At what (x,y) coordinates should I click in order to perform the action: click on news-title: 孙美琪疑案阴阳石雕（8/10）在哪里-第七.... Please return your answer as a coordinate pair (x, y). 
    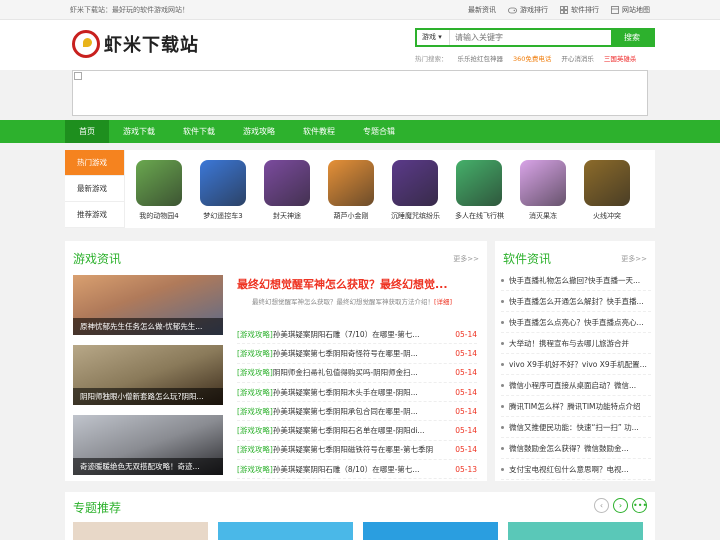
    Looking at the image, I should click on (353, 469).